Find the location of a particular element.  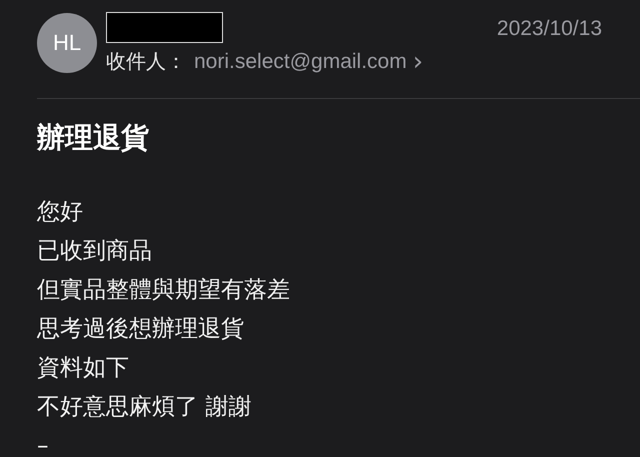

body-line: – is located at coordinates (42, 444).